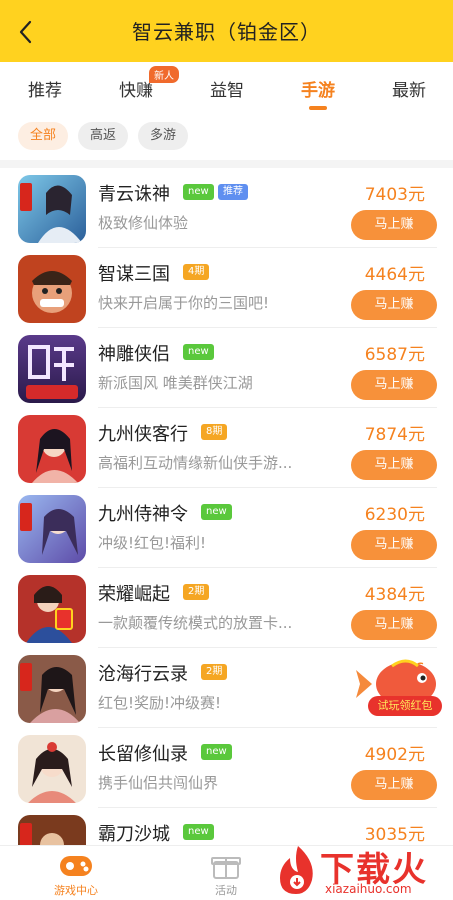 This screenshot has width=453, height=900. I want to click on nav-activity: 活动, so click(226, 873).